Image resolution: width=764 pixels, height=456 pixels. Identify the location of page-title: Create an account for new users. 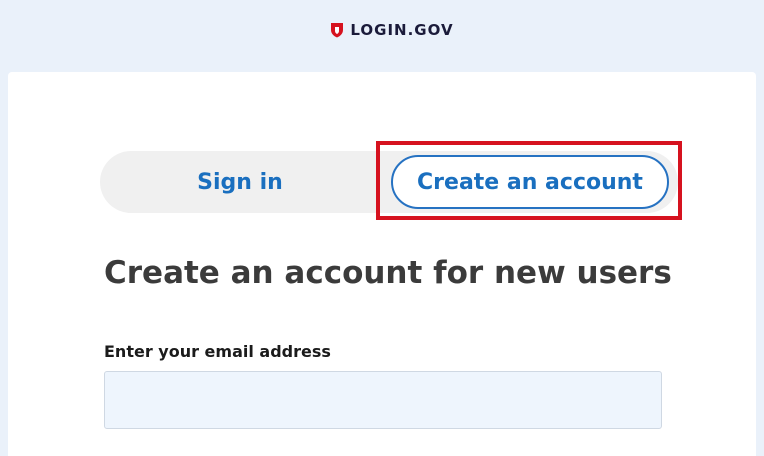
(388, 273).